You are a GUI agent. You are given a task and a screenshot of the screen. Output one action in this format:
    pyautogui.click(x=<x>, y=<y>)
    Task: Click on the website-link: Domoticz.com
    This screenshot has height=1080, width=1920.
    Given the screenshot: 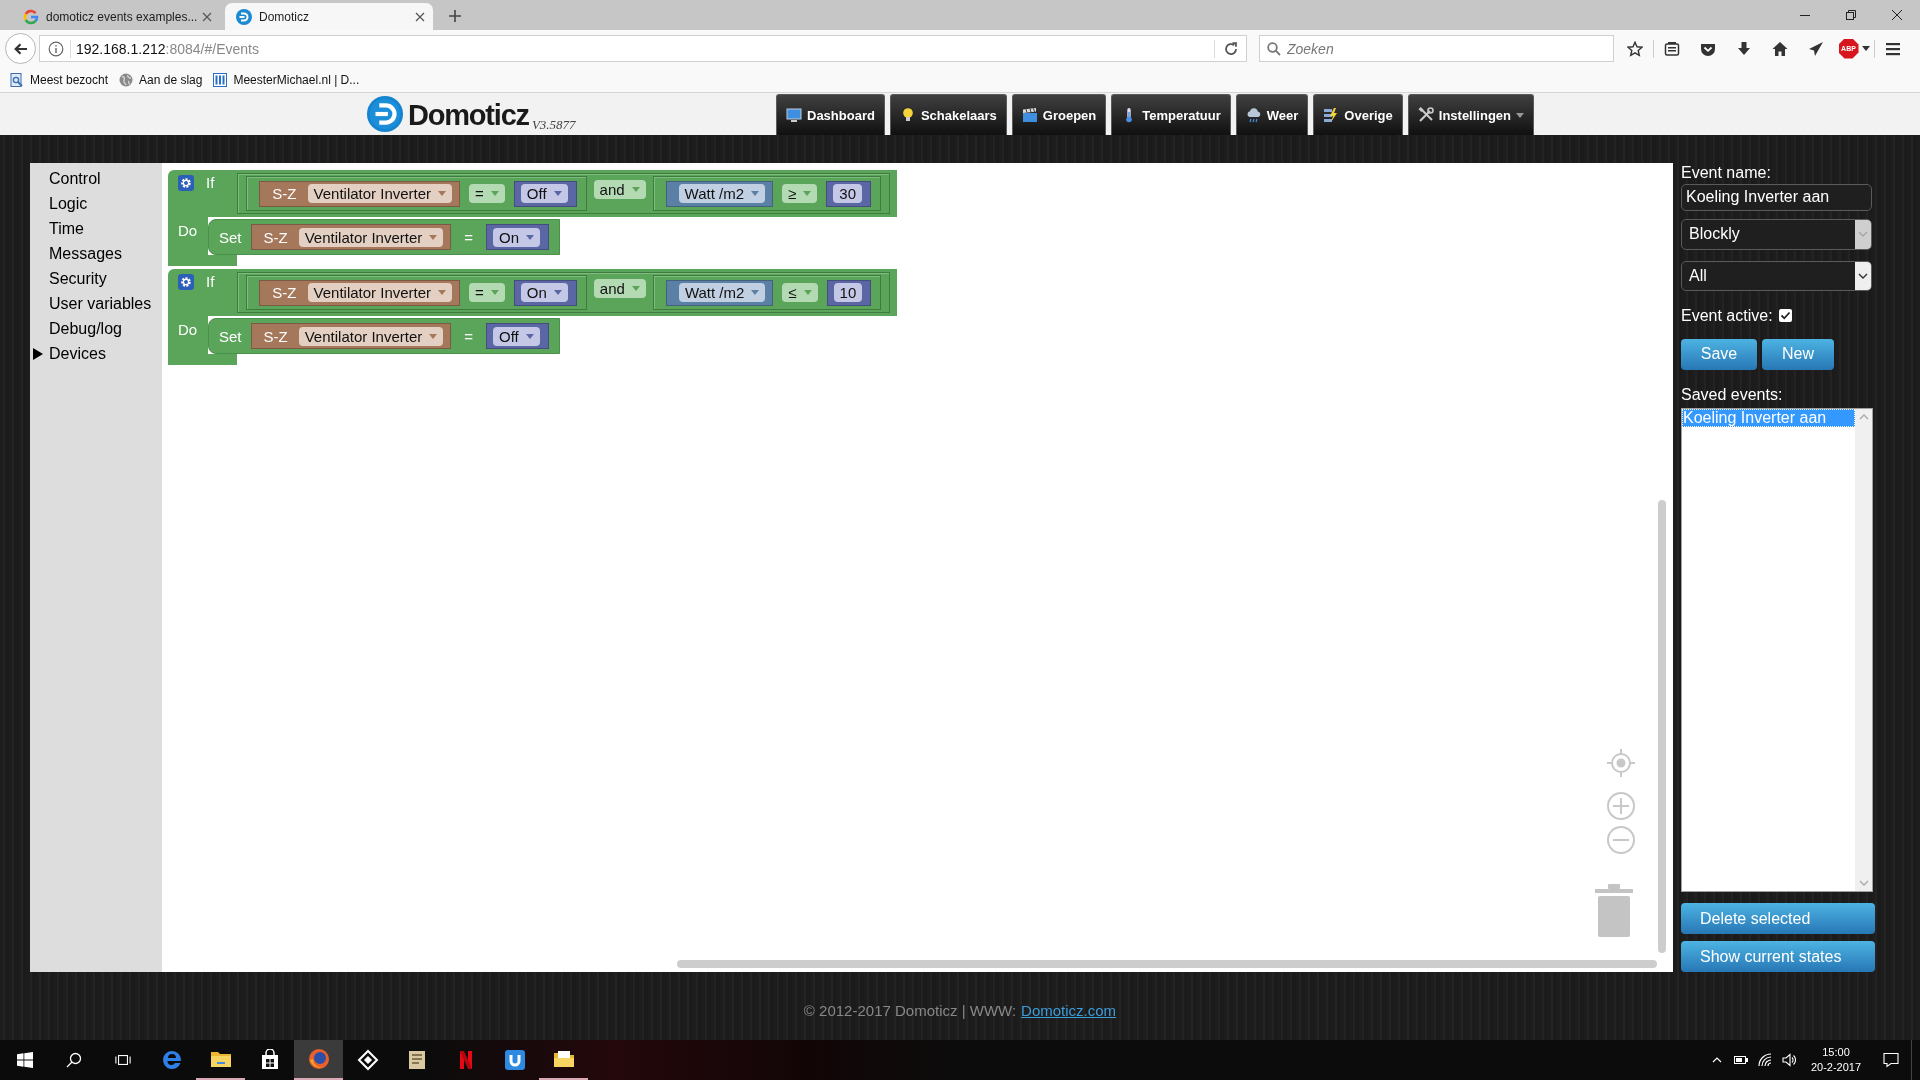 What is the action you would take?
    pyautogui.click(x=1069, y=1010)
    